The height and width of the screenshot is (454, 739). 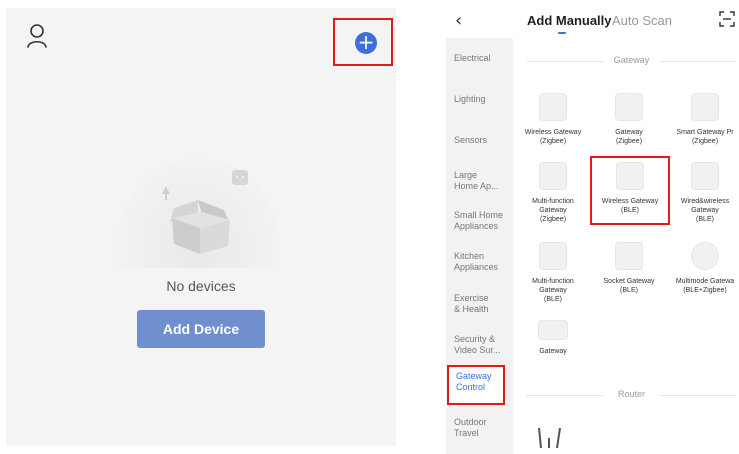 What do you see at coordinates (553, 193) in the screenshot?
I see `device-multifunction-gateway-zigbee: Multi-function Gateway (Zigbee)` at bounding box center [553, 193].